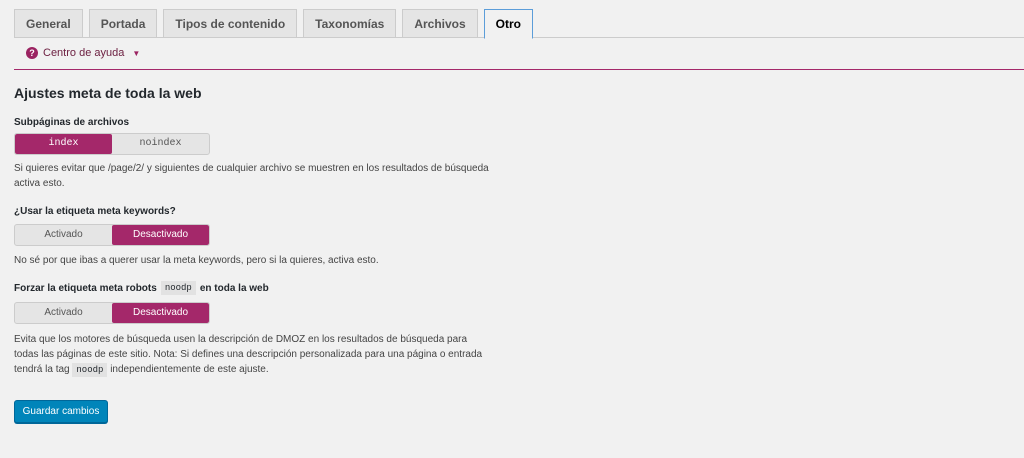  Describe the element at coordinates (63, 144) in the screenshot. I see `archives-option-index: index` at that location.